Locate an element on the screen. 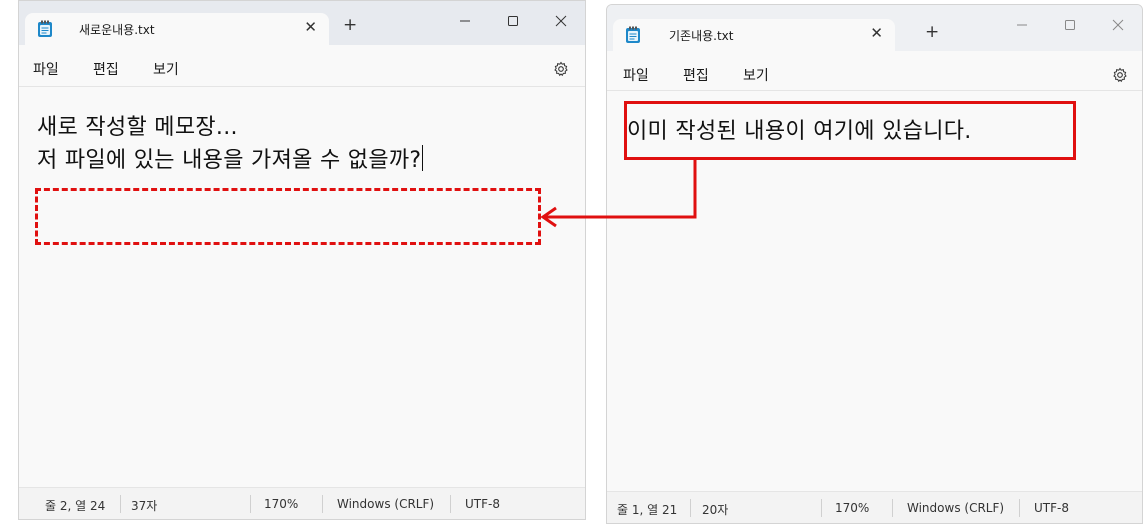 This screenshot has height=526, width=1145. status-position: 줄 2, 열 24 is located at coordinates (75, 506).